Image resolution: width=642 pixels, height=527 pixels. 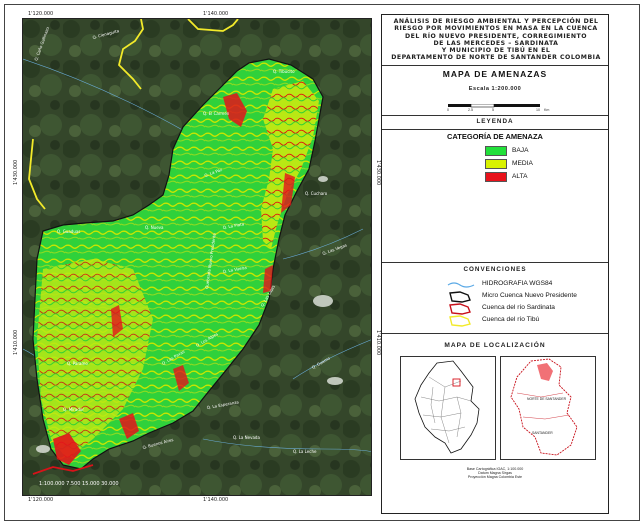 What do you see at coordinates (154, 227) in the screenshot?
I see `map-label: Q. Nueva` at bounding box center [154, 227].